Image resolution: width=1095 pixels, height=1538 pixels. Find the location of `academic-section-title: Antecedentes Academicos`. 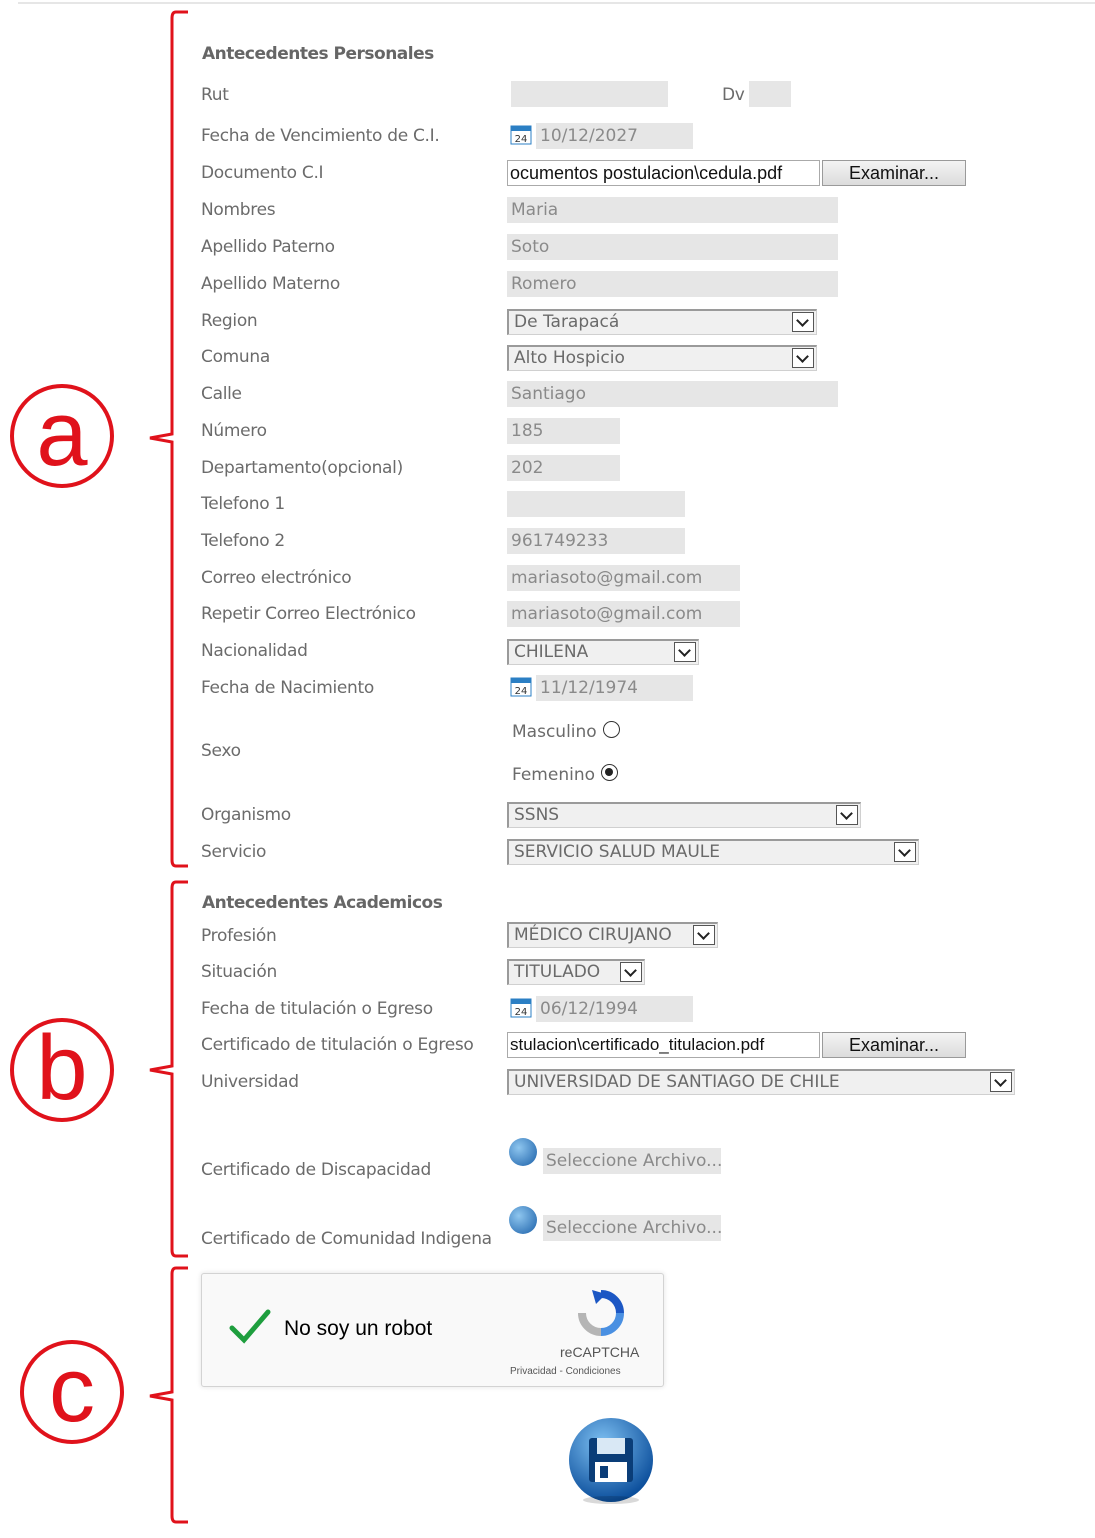

academic-section-title: Antecedentes Academicos is located at coordinates (322, 903).